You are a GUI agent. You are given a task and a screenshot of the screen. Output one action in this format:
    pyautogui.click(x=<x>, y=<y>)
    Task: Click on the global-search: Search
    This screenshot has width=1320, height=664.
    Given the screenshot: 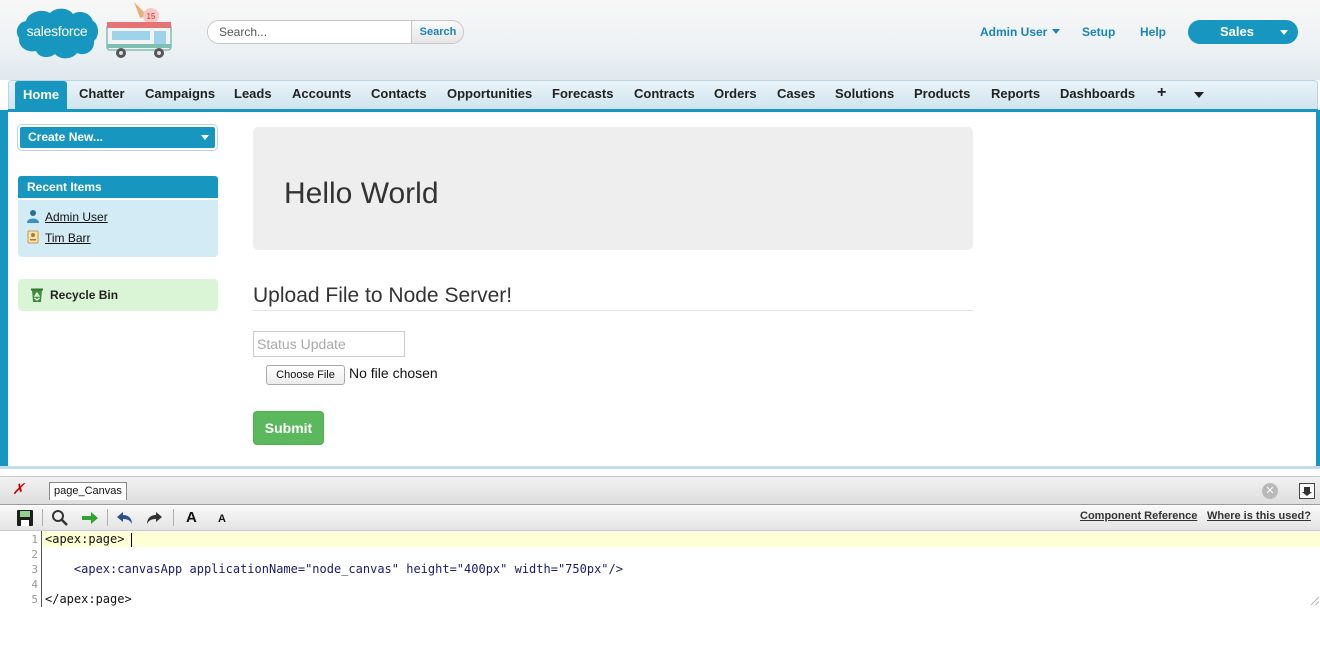 What is the action you would take?
    pyautogui.click(x=335, y=32)
    